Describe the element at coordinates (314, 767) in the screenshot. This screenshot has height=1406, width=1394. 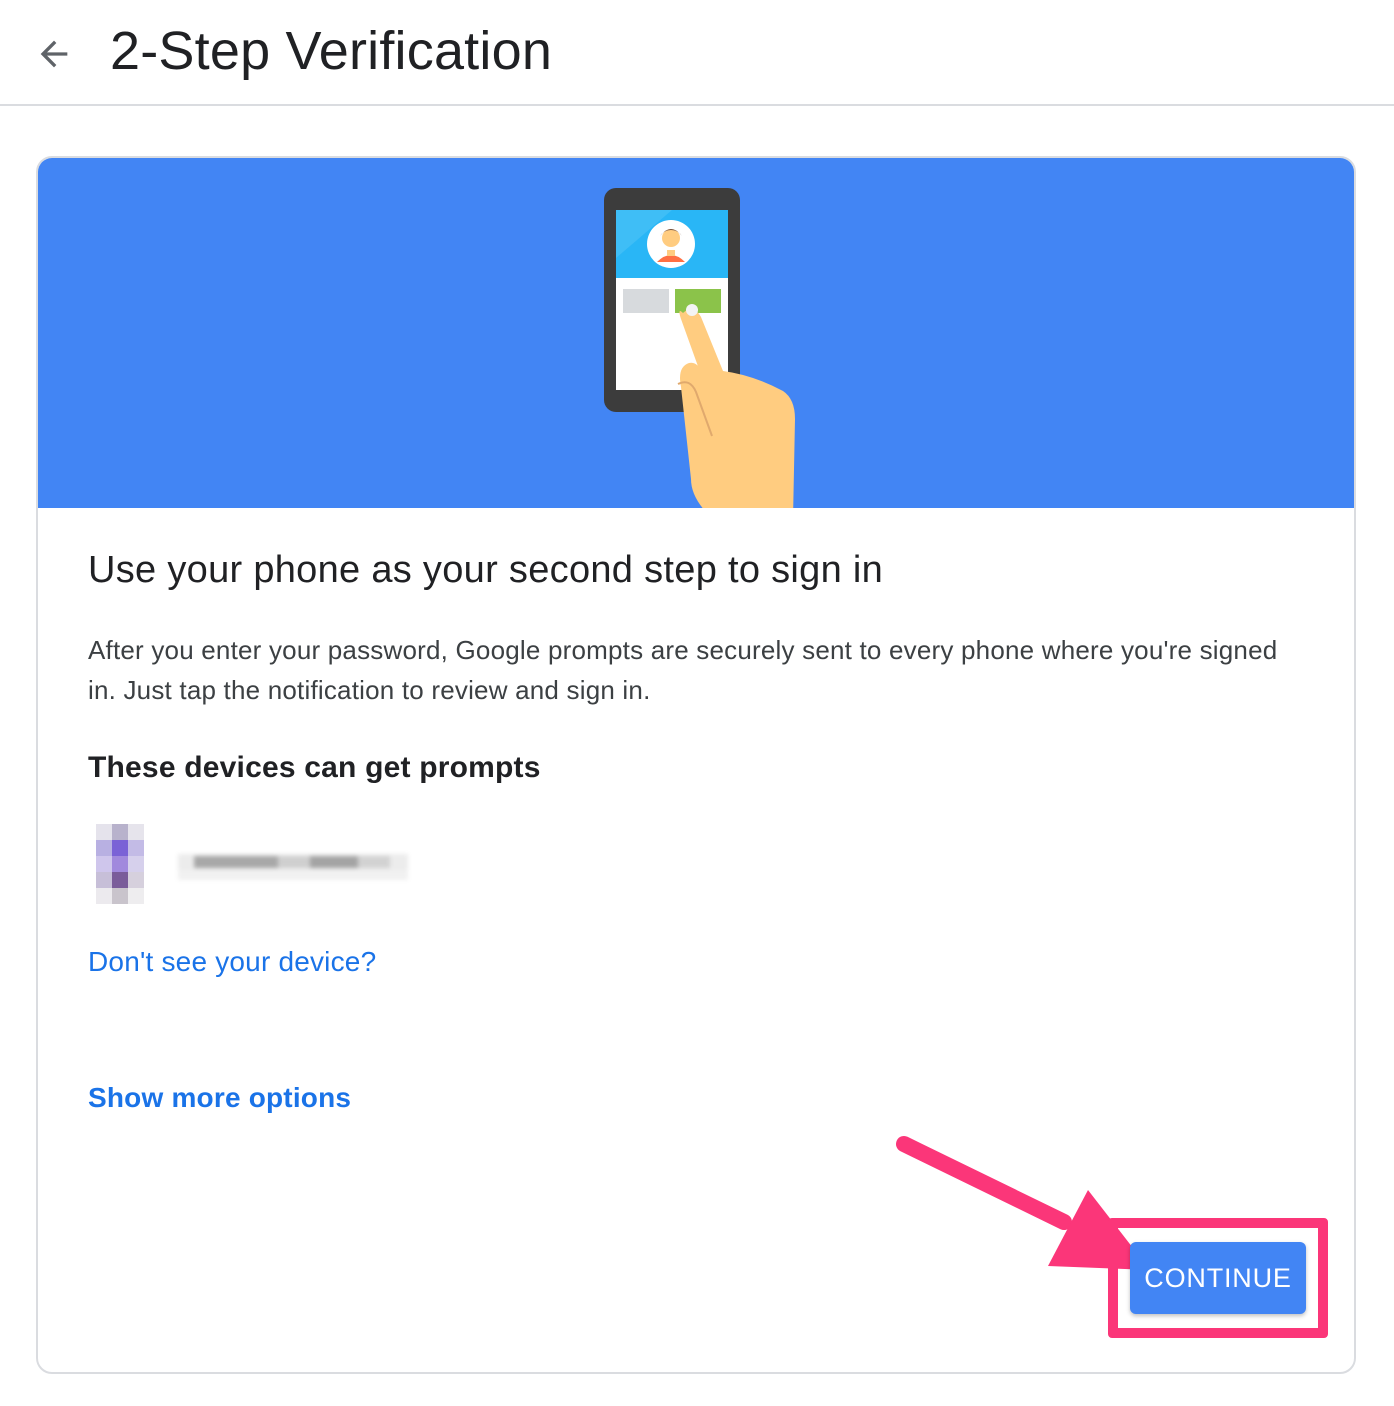
I see `devices-heading: These devices can get prompts` at that location.